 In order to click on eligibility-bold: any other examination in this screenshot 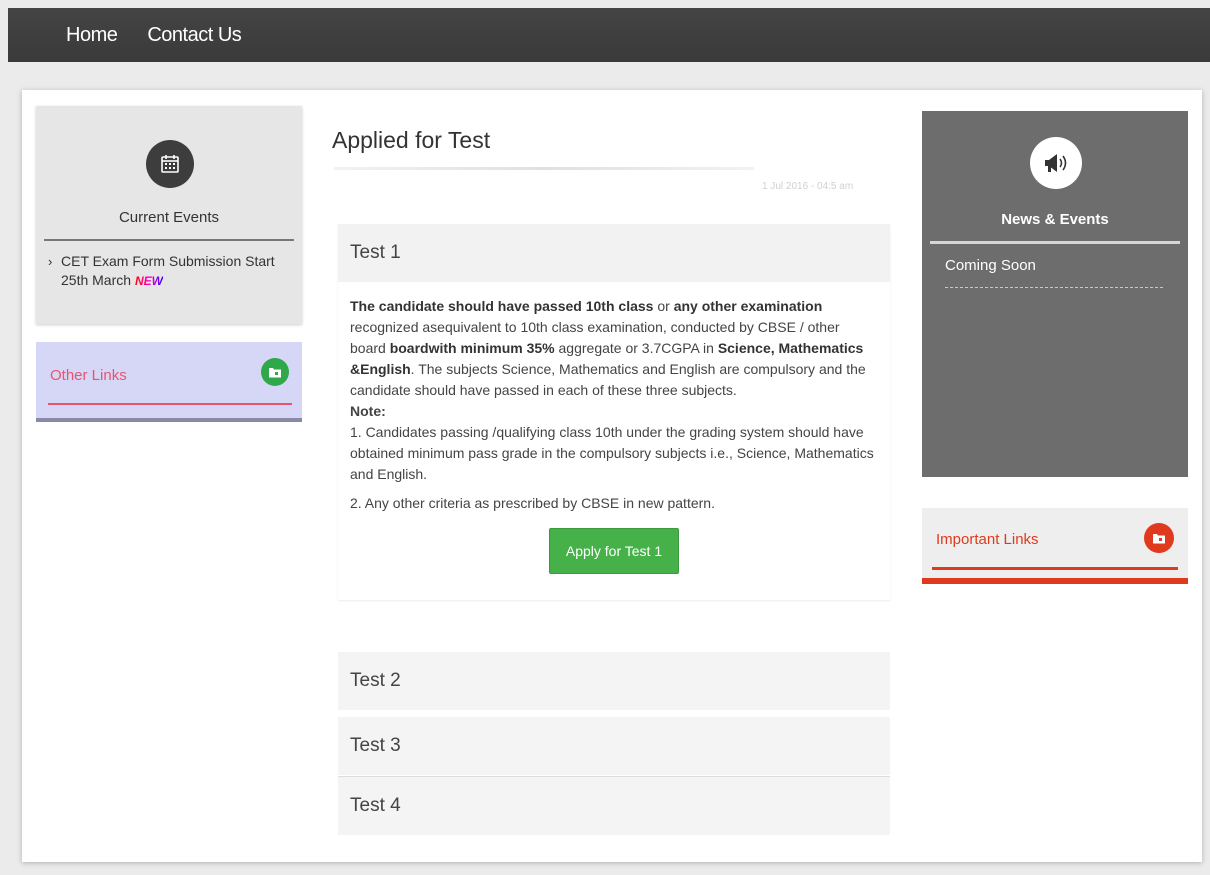, I will do `click(748, 306)`.